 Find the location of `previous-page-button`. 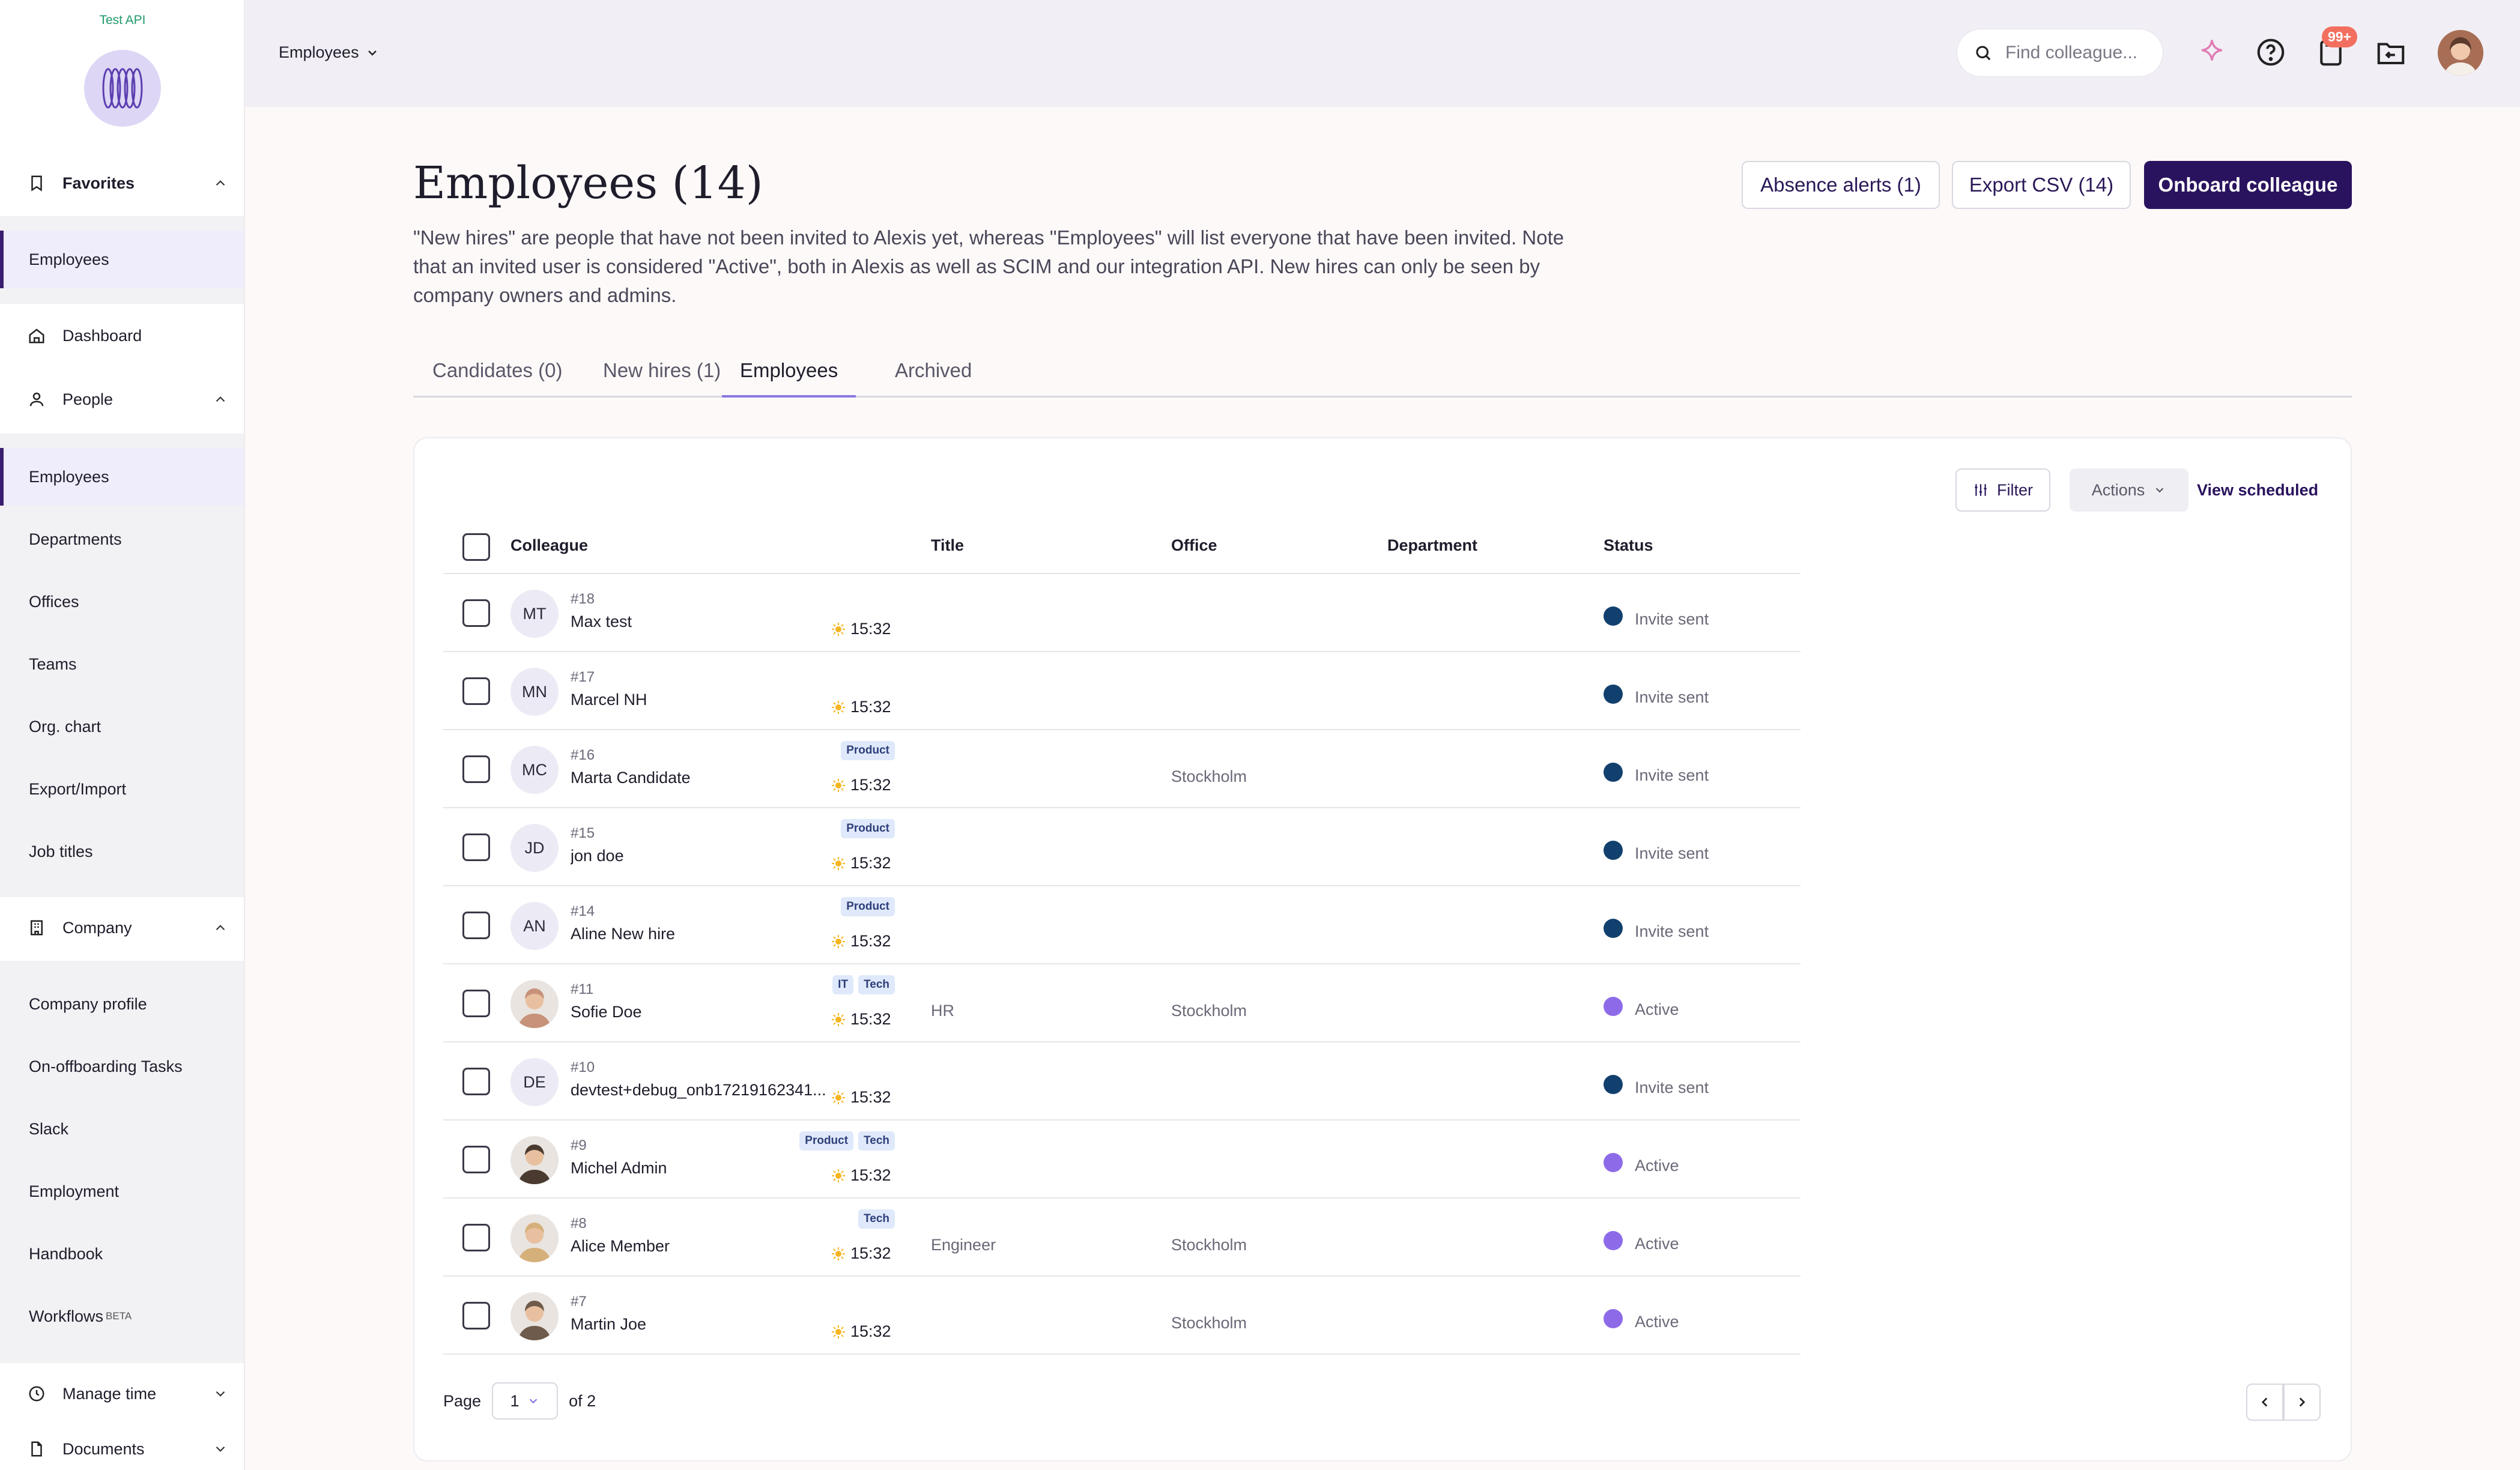

previous-page-button is located at coordinates (2265, 1402).